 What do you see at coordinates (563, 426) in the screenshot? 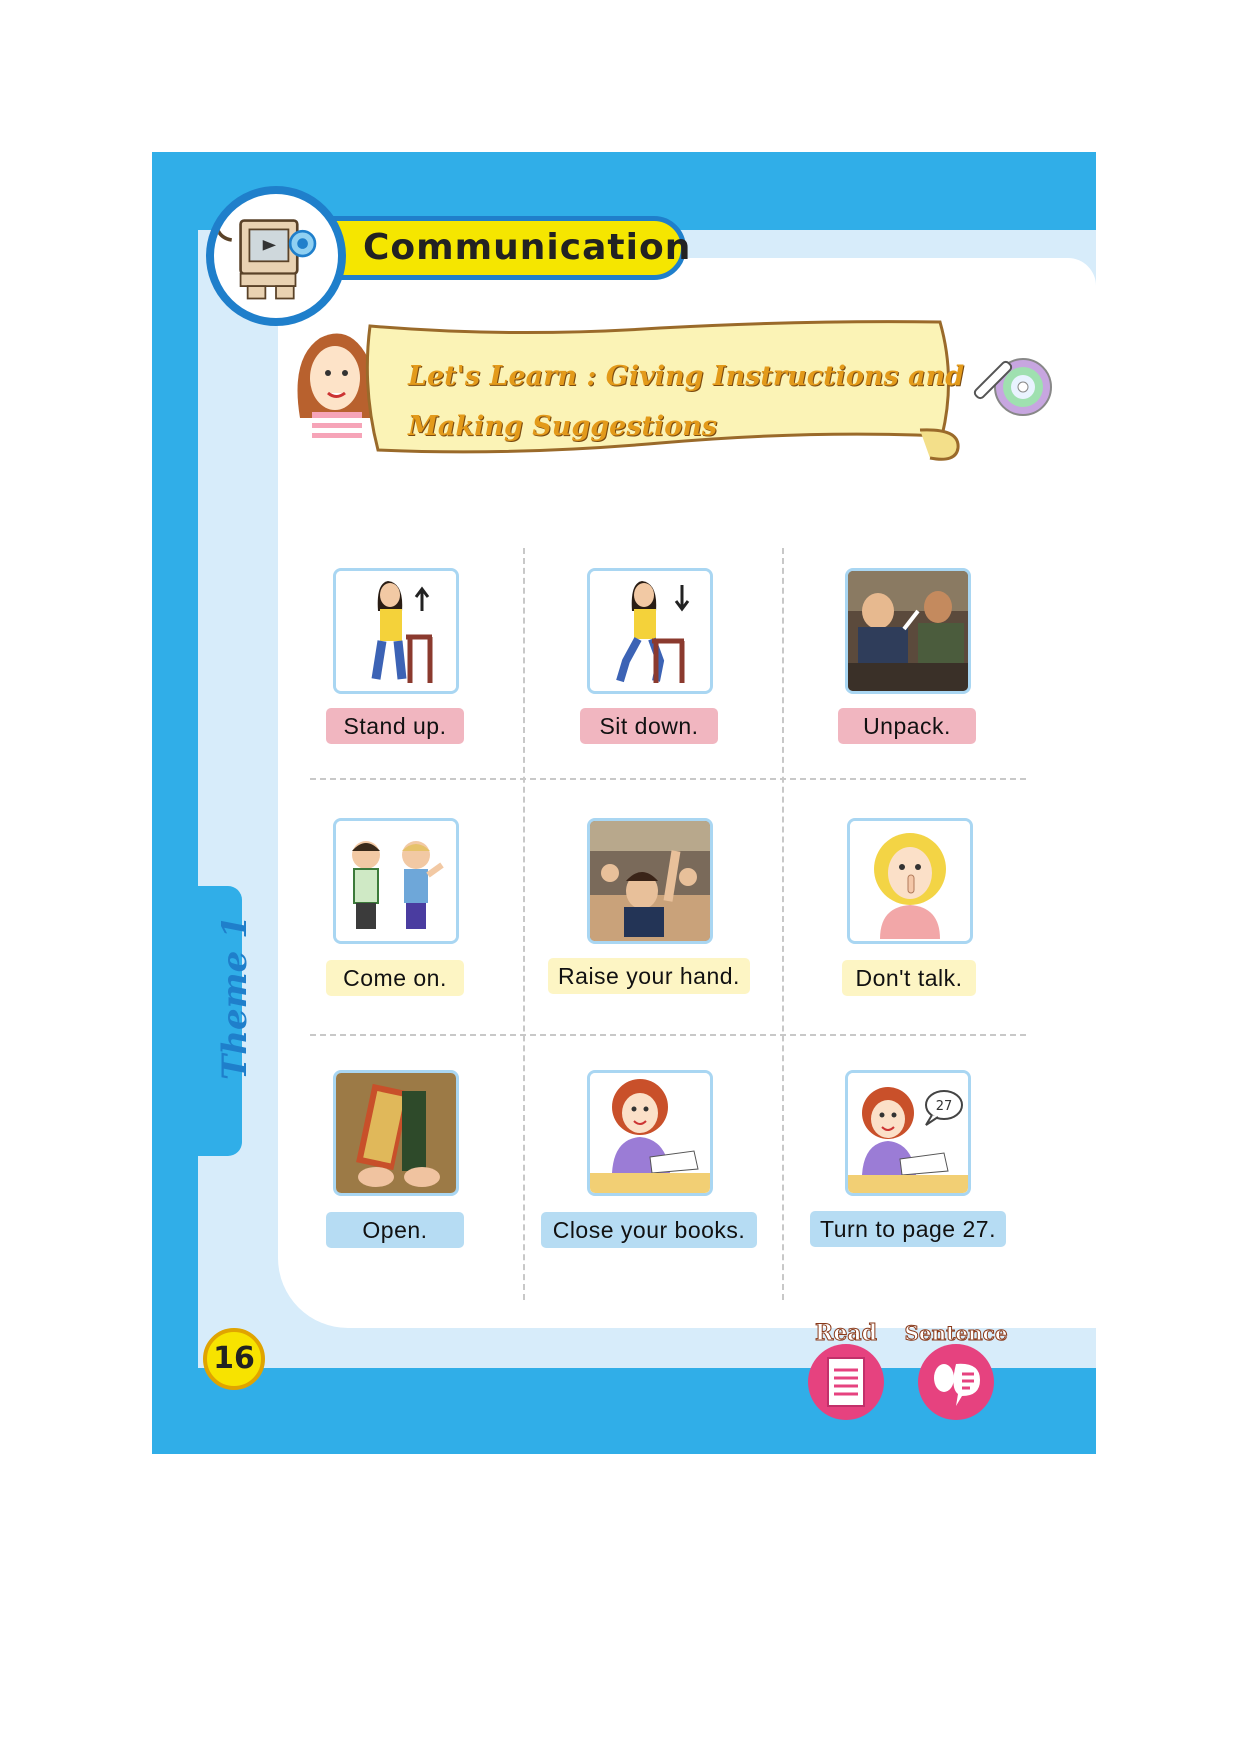
I see `lesson-banner-line-2: Making Suggestions` at bounding box center [563, 426].